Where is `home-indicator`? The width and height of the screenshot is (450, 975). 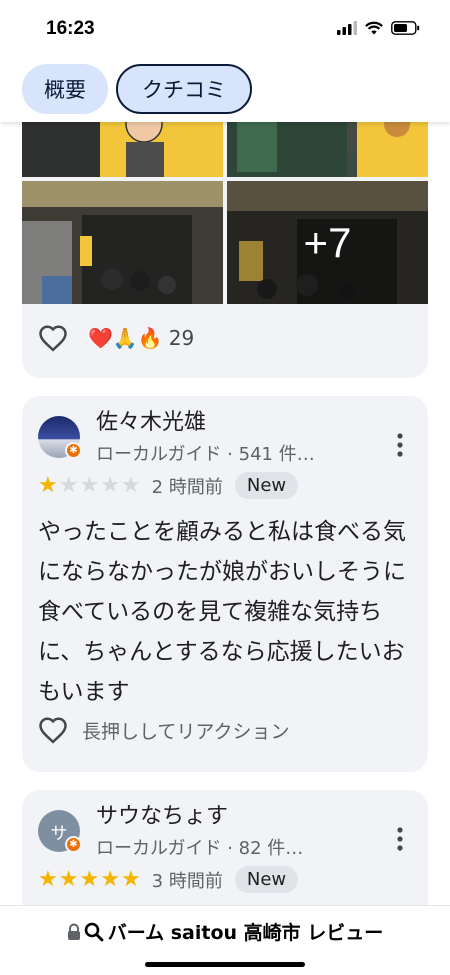 home-indicator is located at coordinates (225, 964).